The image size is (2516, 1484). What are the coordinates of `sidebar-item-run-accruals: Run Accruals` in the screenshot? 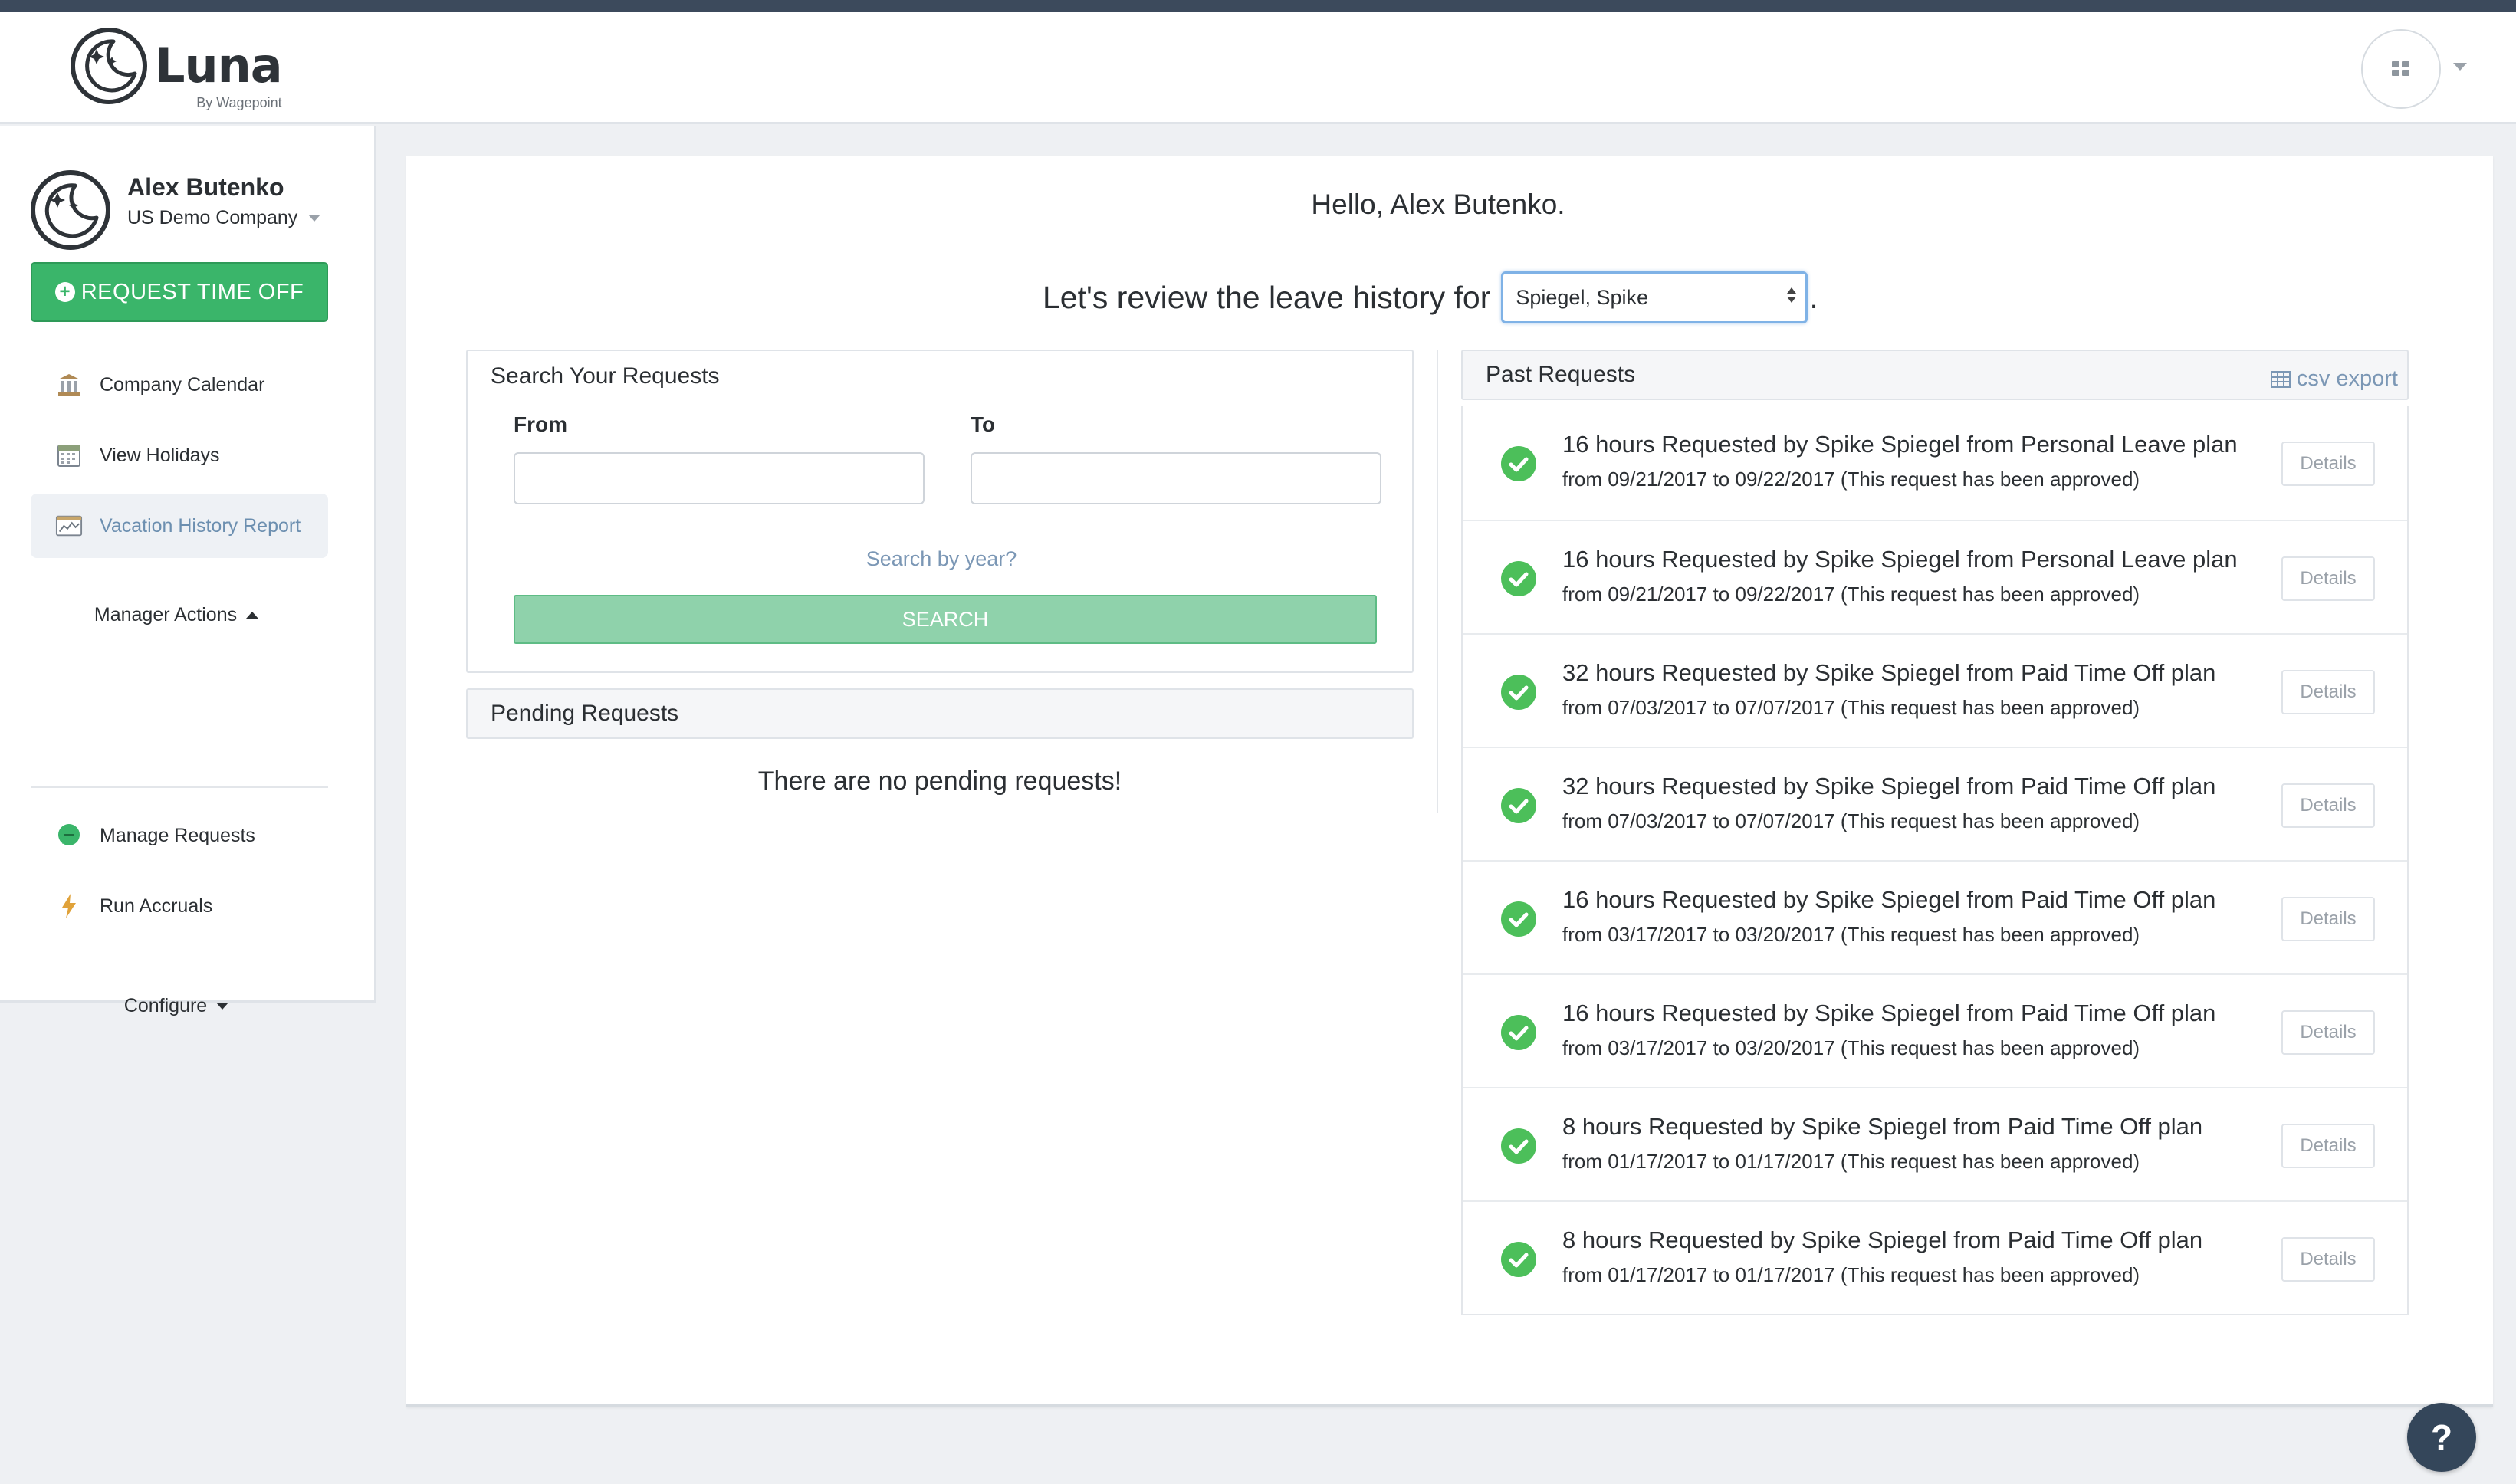 It's located at (179, 906).